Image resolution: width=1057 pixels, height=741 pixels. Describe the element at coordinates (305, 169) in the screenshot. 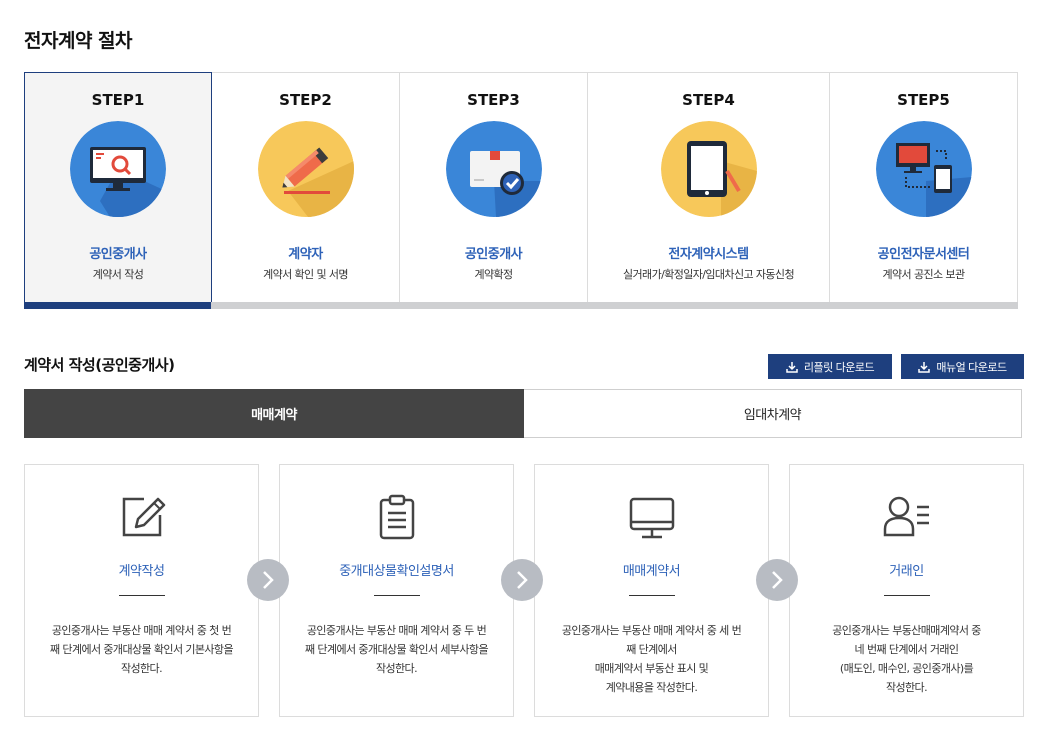

I see `pencil-sign-icon` at that location.